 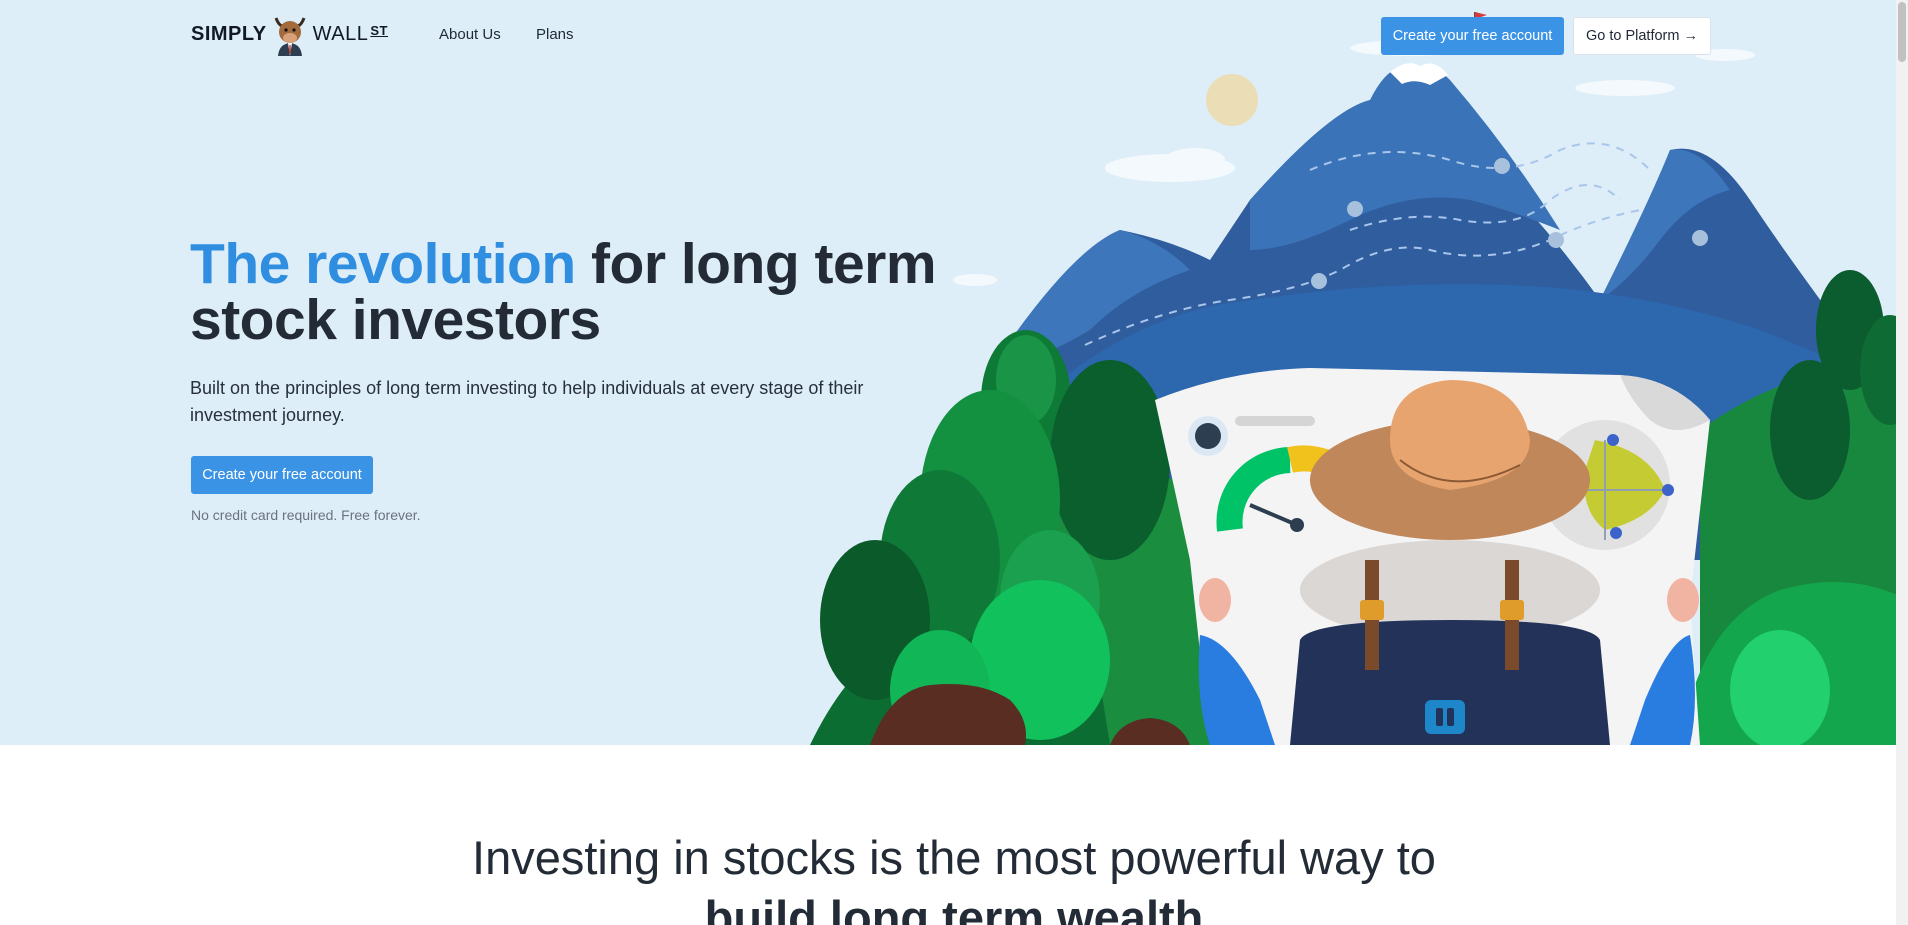 I want to click on create-free-account-button-nav: Create your free account, so click(x=1472, y=36).